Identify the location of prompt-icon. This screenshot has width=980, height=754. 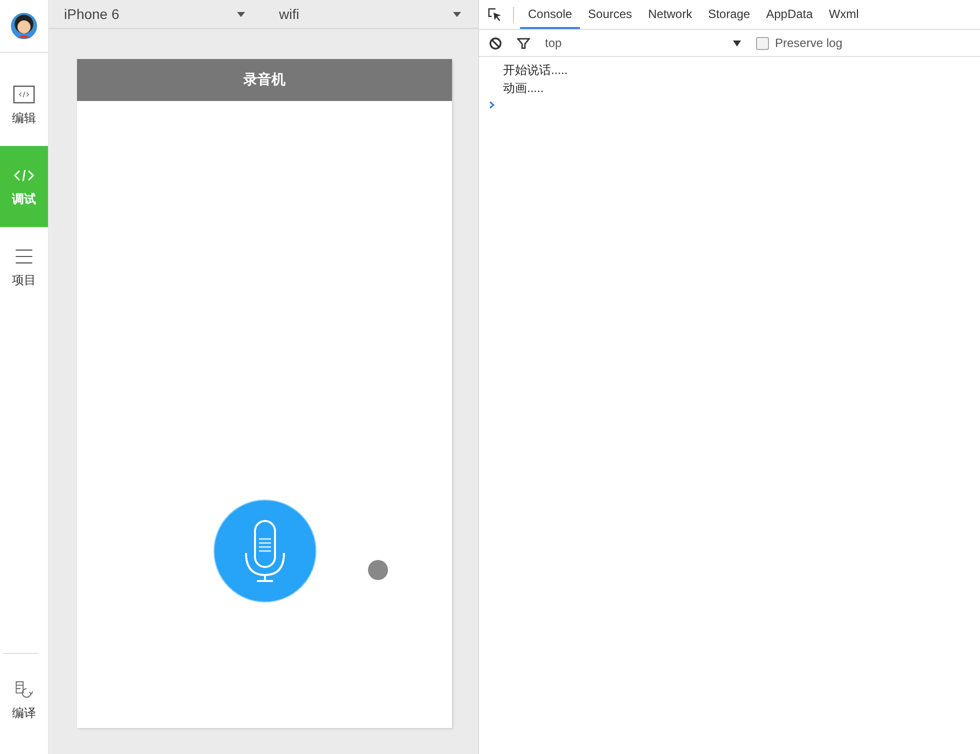
(492, 105).